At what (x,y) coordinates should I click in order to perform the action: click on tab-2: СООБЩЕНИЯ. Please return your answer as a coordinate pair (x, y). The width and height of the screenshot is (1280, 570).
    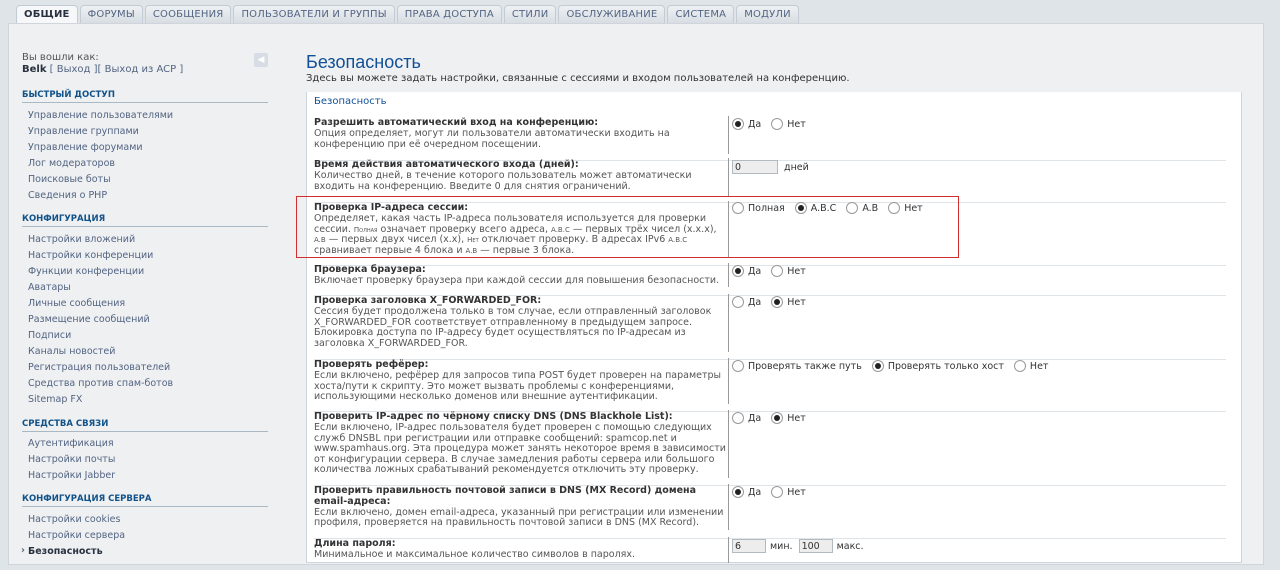
    Looking at the image, I should click on (188, 14).